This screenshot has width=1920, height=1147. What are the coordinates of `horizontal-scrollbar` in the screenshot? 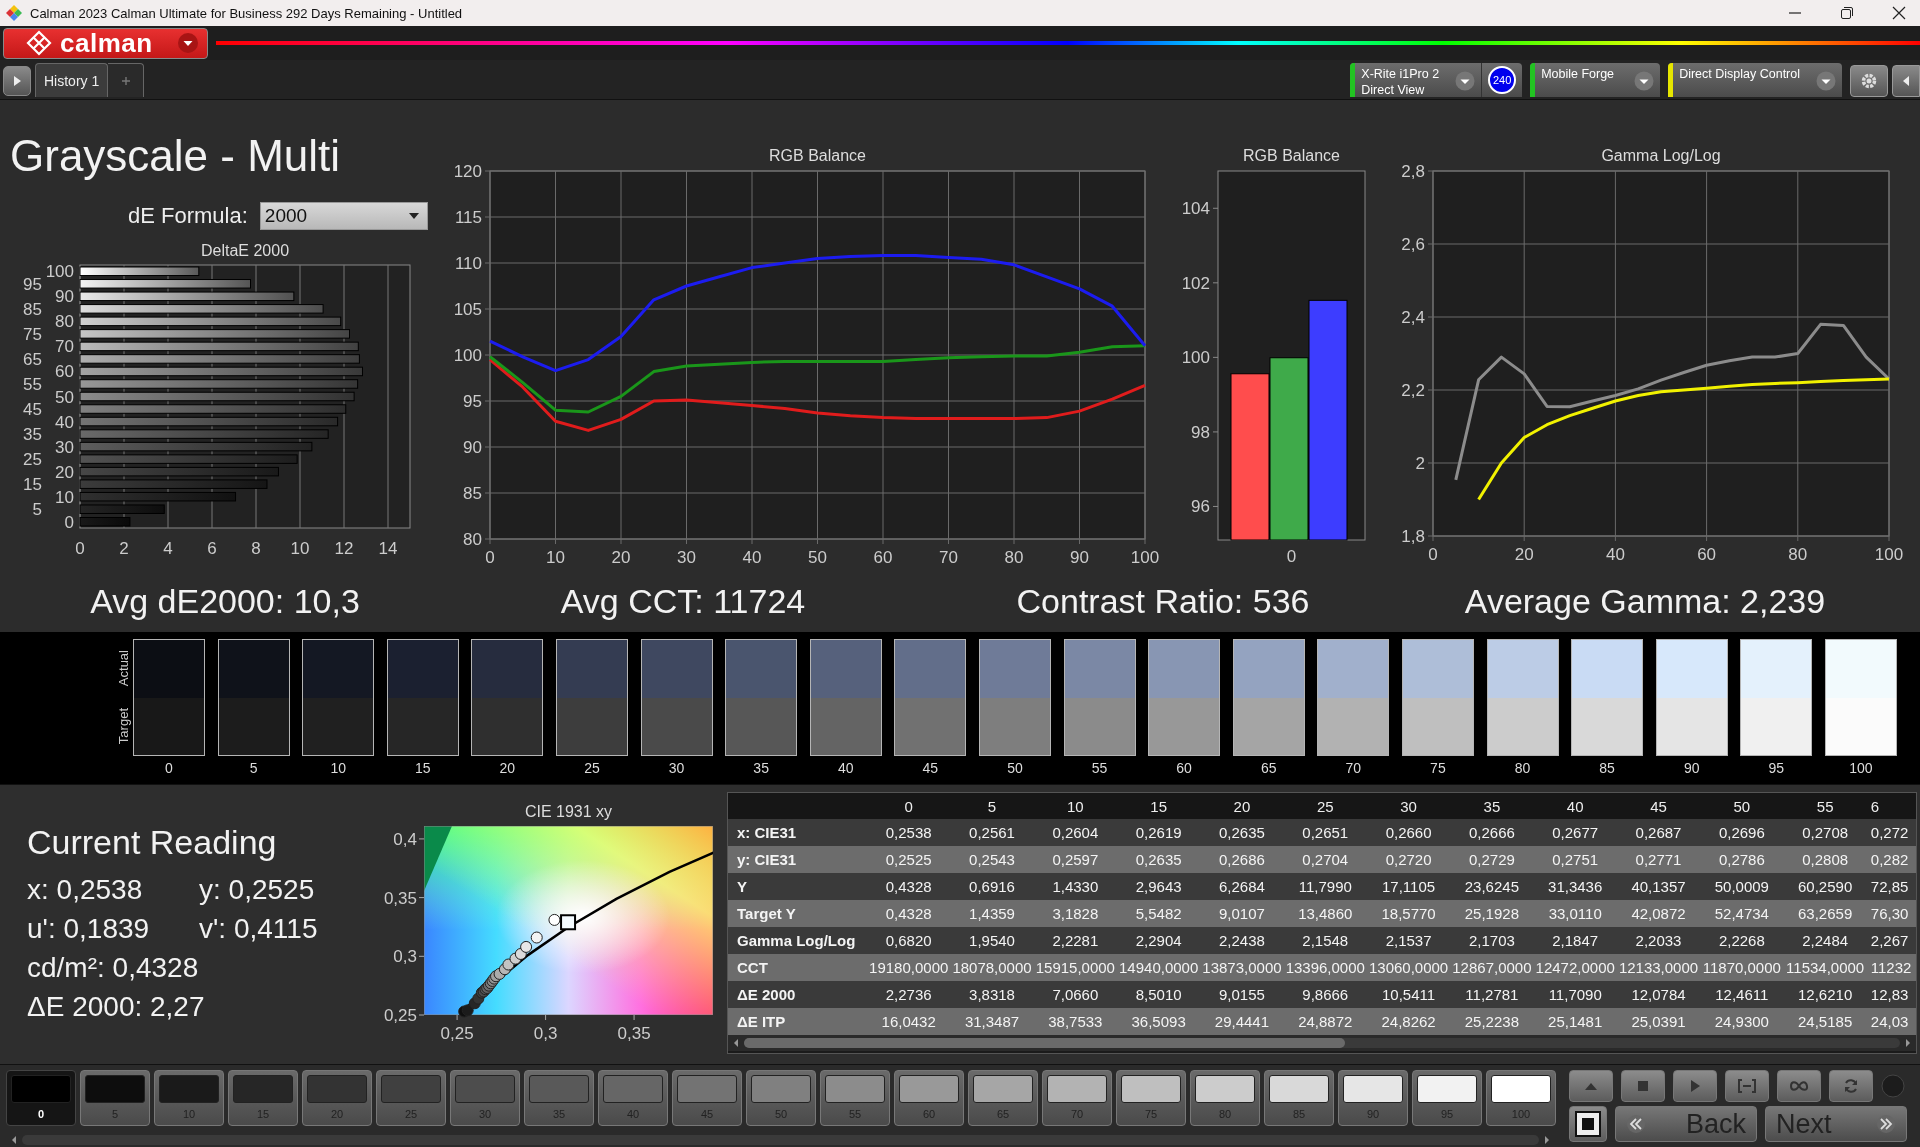 It's located at (1322, 1043).